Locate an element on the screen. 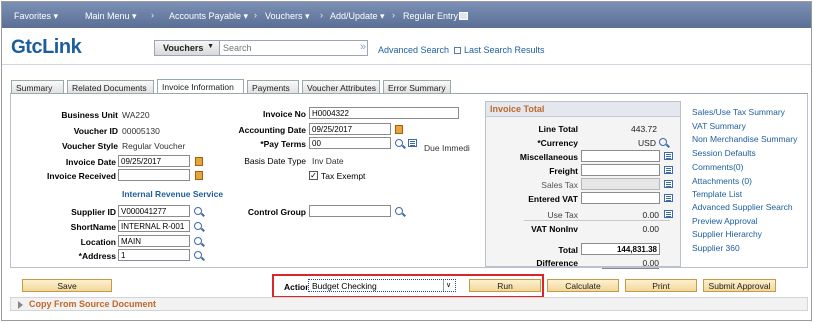 Image resolution: width=814 pixels, height=322 pixels. breadcrumb-regular-entry: Regular Entry is located at coordinates (436, 16).